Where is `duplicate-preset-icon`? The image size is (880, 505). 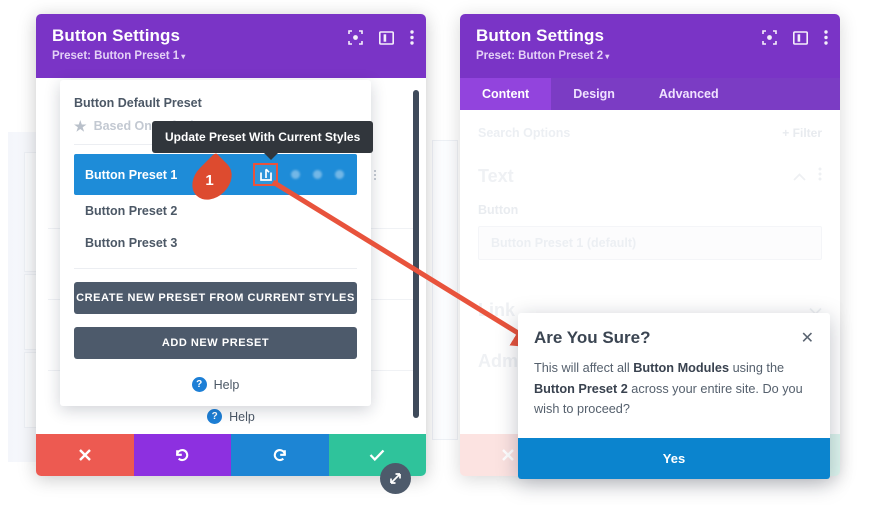
duplicate-preset-icon is located at coordinates (317, 174).